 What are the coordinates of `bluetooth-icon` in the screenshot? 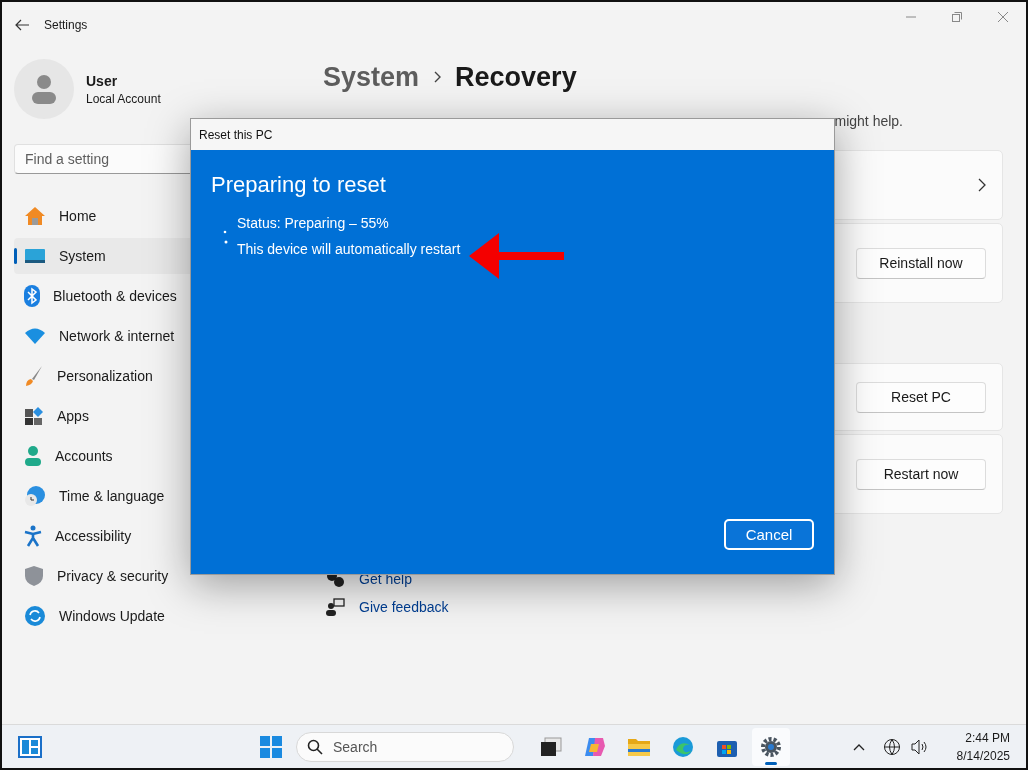 It's located at (32, 296).